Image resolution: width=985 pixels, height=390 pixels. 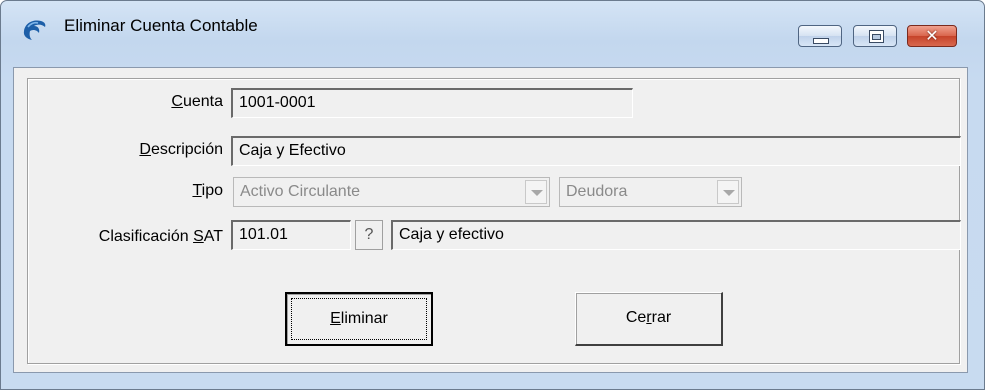 I want to click on naturaleza-select: Deudora, so click(x=650, y=192).